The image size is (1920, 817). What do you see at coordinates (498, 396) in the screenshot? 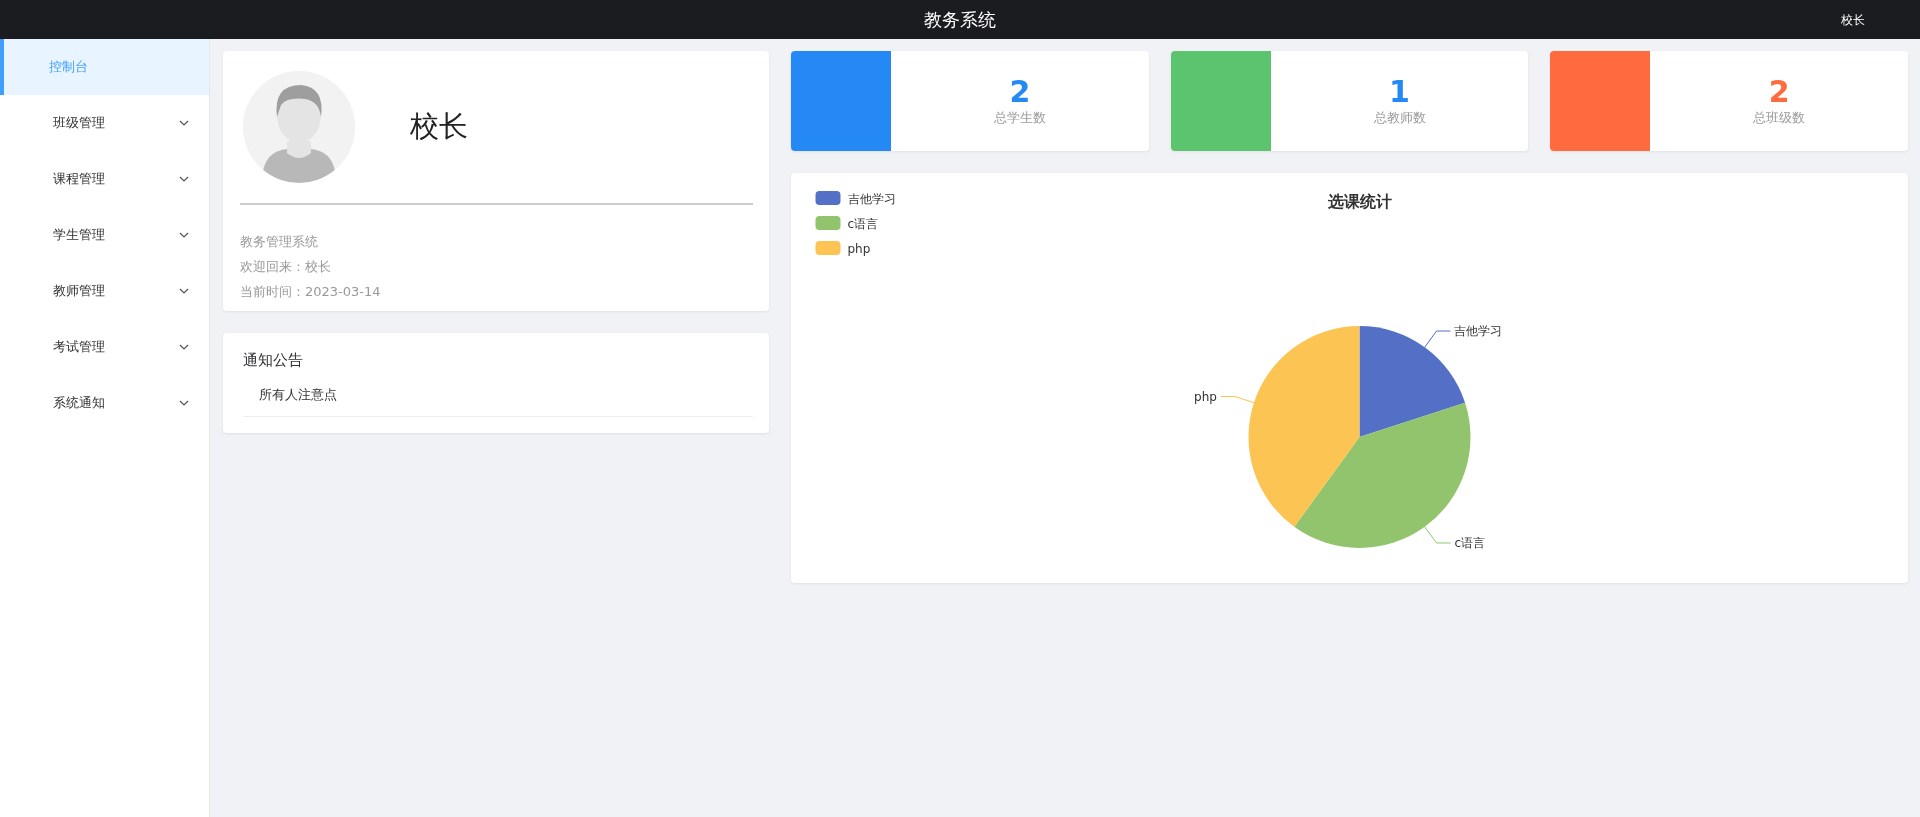
I see `notice-item: 所有人注意点` at bounding box center [498, 396].